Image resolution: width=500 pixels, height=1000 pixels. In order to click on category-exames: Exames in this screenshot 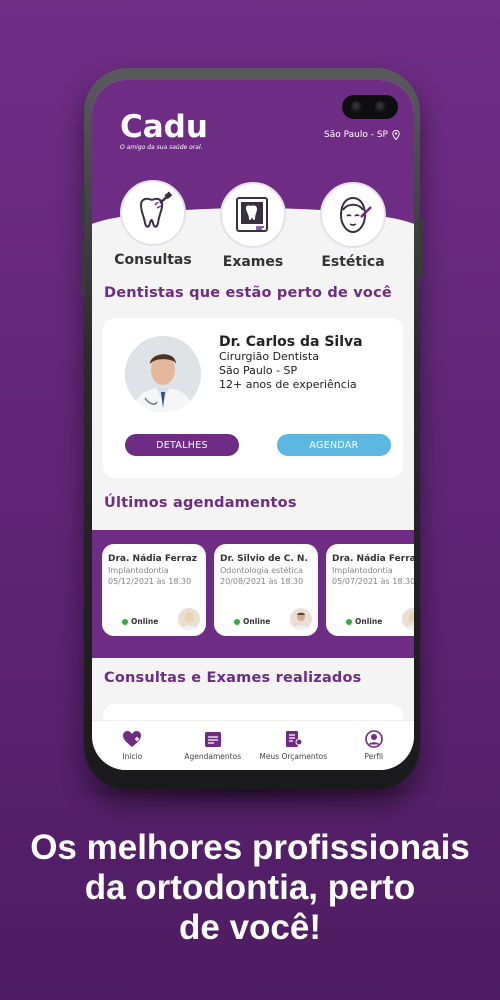, I will do `click(253, 226)`.